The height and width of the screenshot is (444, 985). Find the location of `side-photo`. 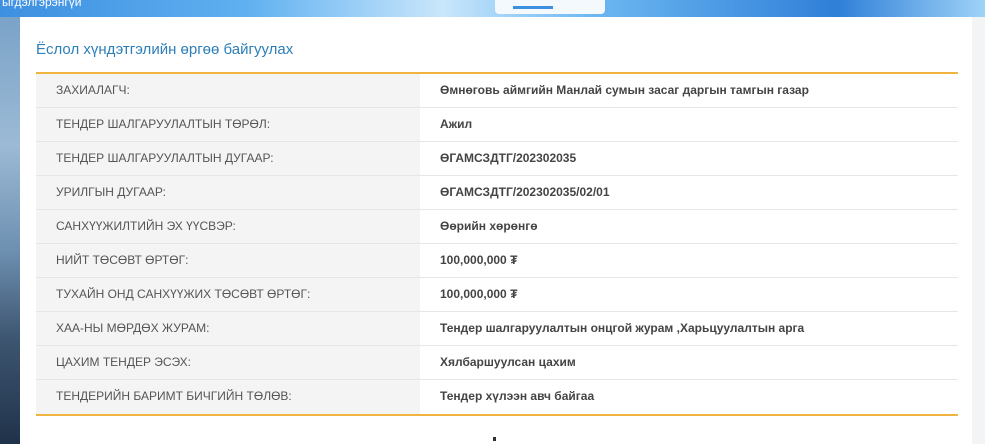

side-photo is located at coordinates (10, 230).